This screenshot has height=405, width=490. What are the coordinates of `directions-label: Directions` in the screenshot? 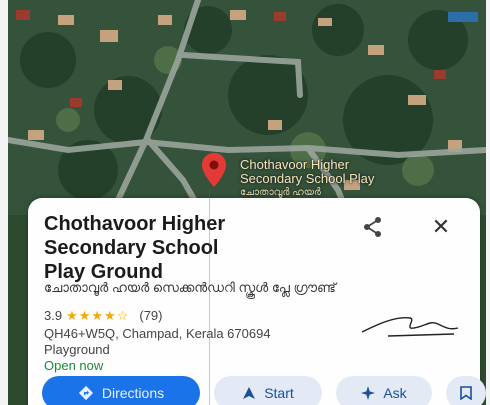 It's located at (133, 393).